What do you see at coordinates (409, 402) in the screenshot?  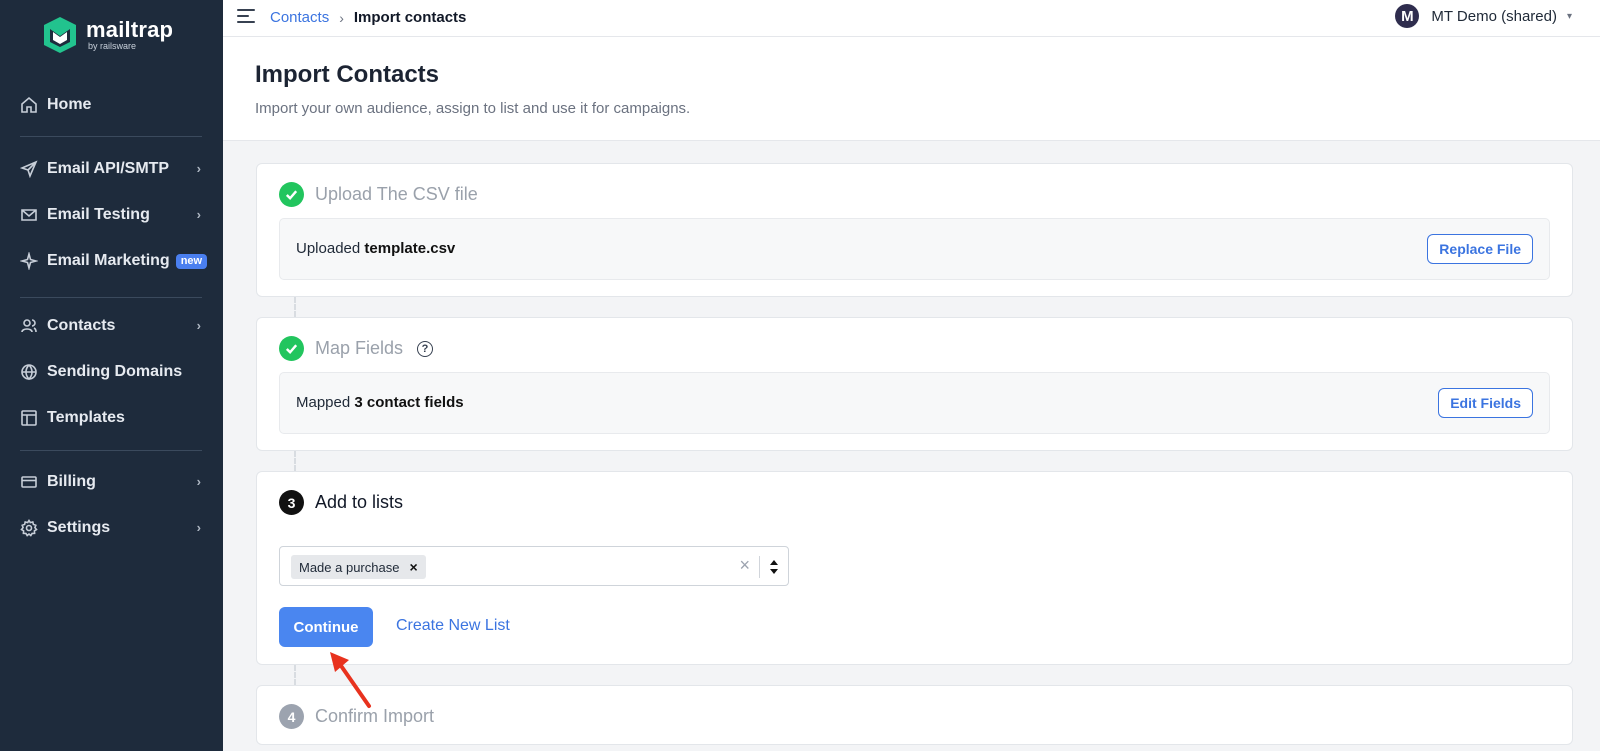 I see `mapped-fields-count: 3 contact fields` at bounding box center [409, 402].